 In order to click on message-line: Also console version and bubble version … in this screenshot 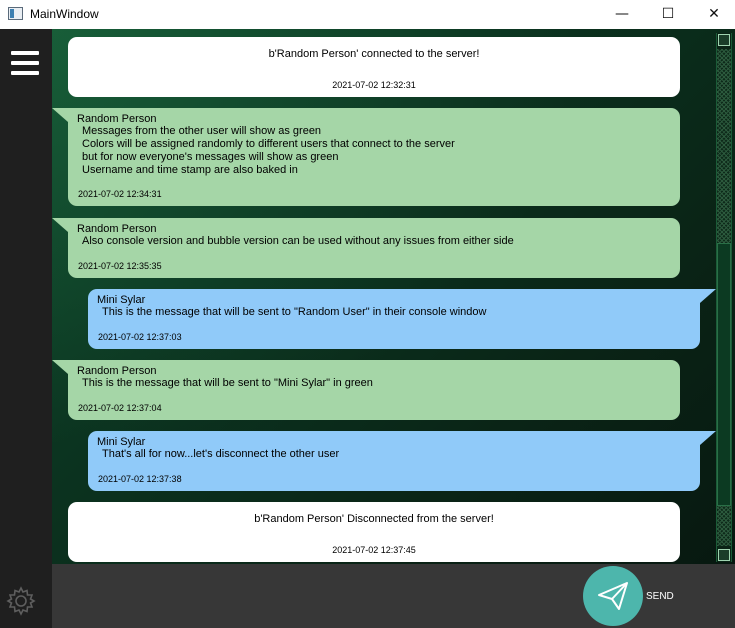, I will do `click(298, 241)`.